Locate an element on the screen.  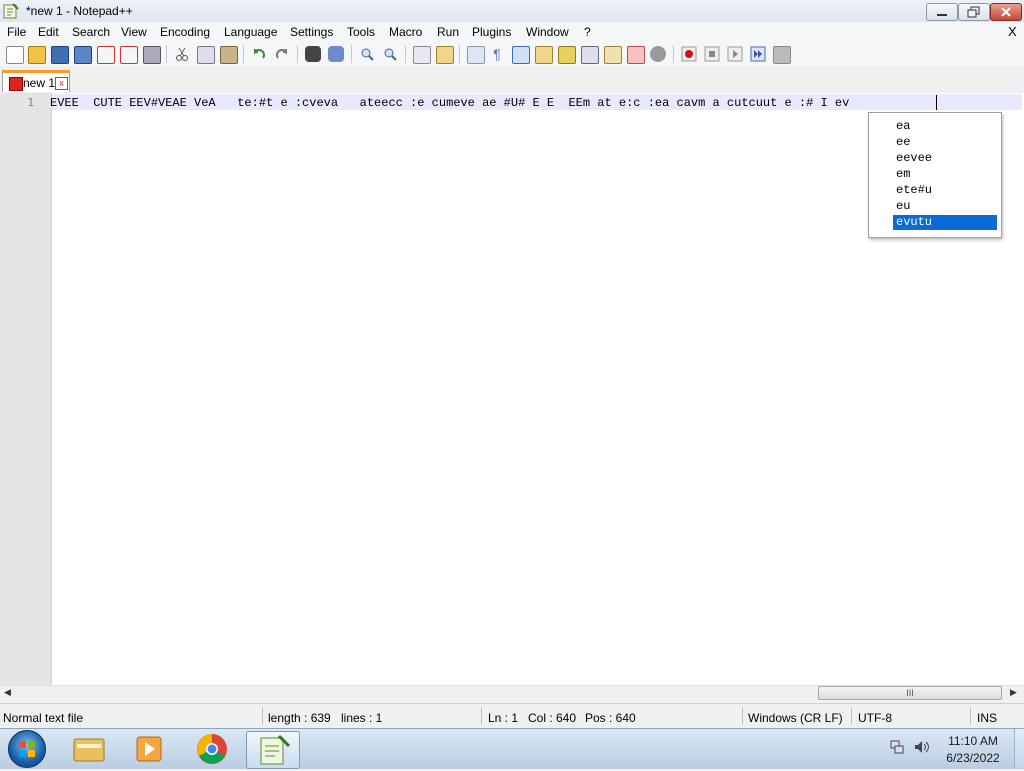
lang-icon is located at coordinates (658, 54).